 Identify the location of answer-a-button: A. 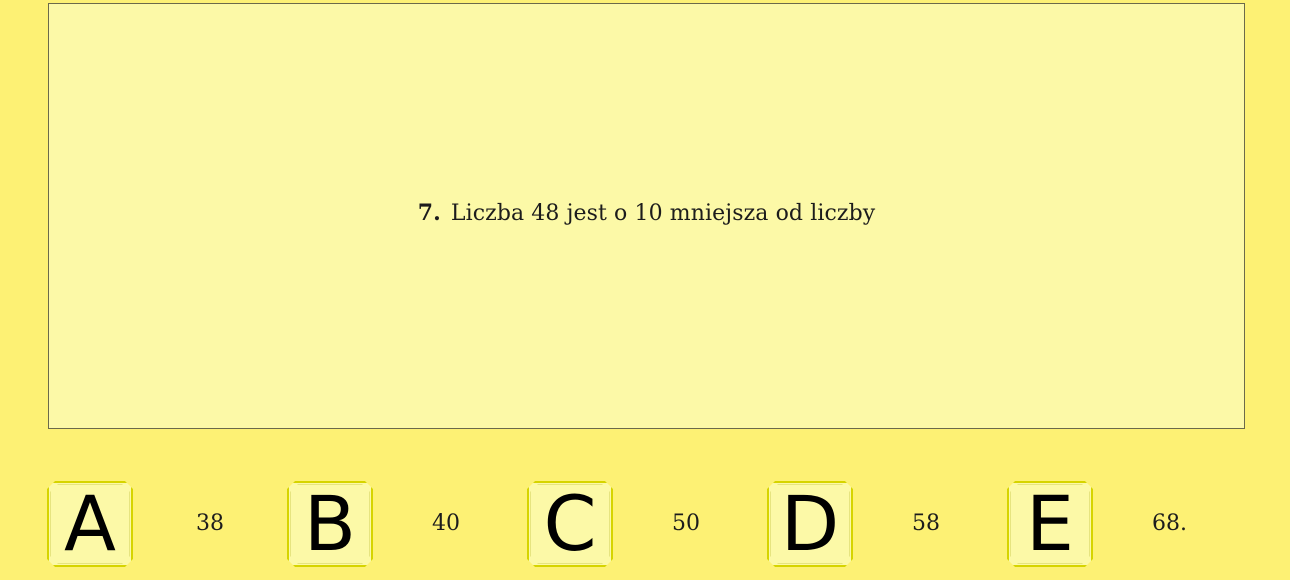
(90, 524).